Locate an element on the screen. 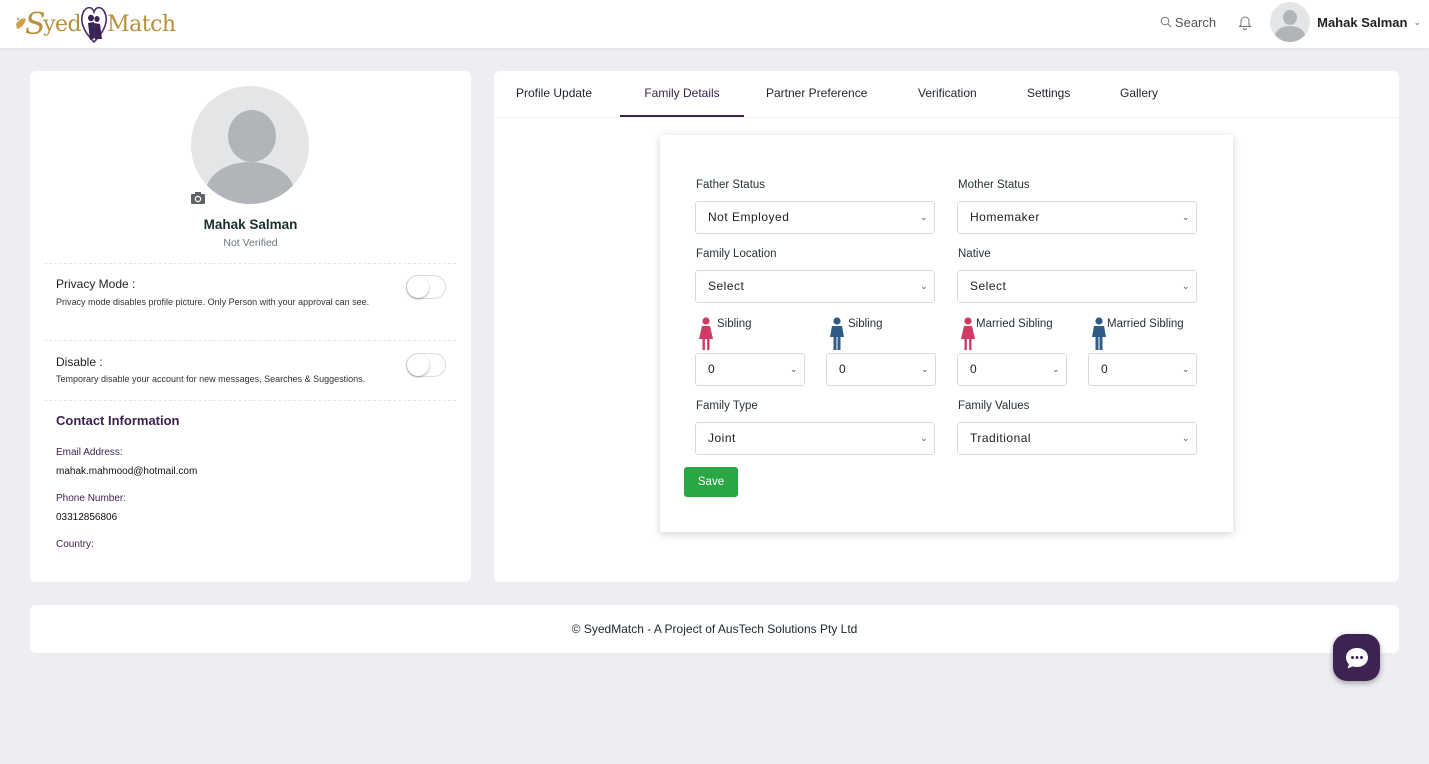 Image resolution: width=1429 pixels, height=764 pixels. user-avatar is located at coordinates (1290, 22).